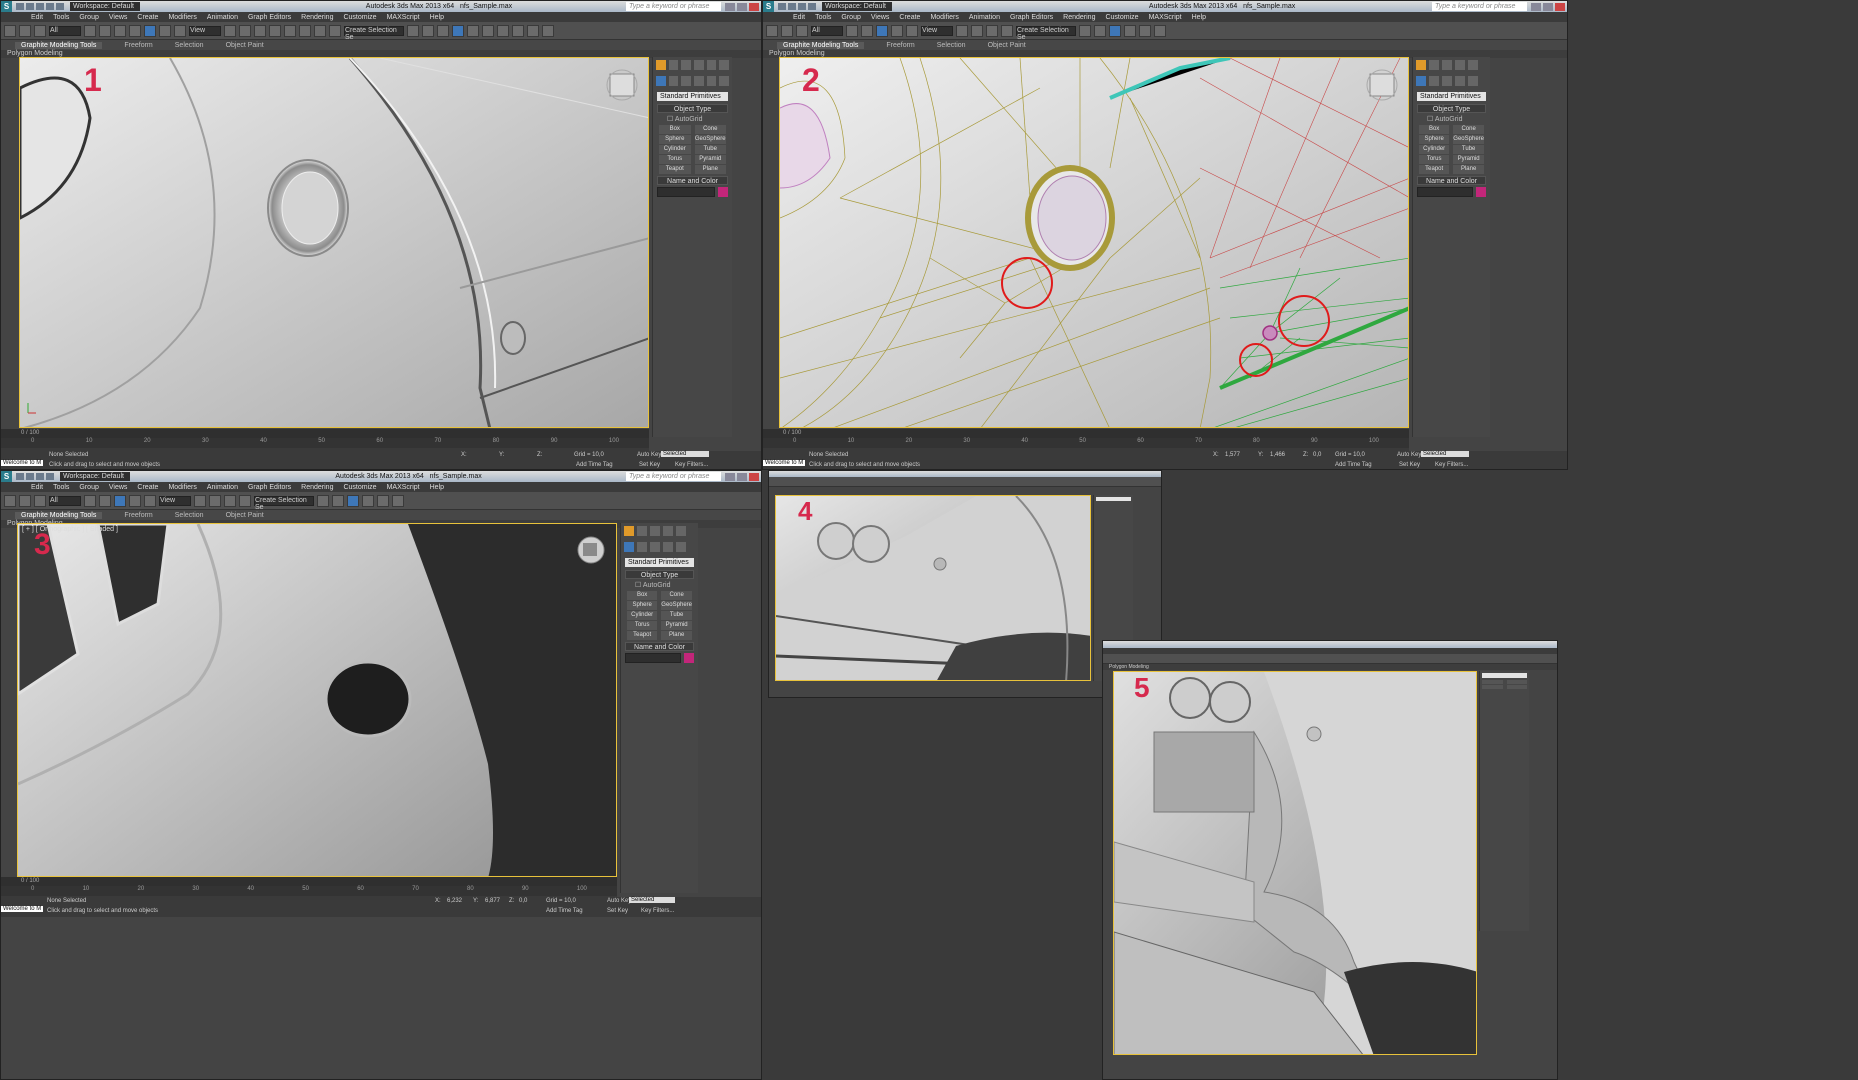 The width and height of the screenshot is (1858, 1080). What do you see at coordinates (105, 500) in the screenshot?
I see `rect-select-icon` at bounding box center [105, 500].